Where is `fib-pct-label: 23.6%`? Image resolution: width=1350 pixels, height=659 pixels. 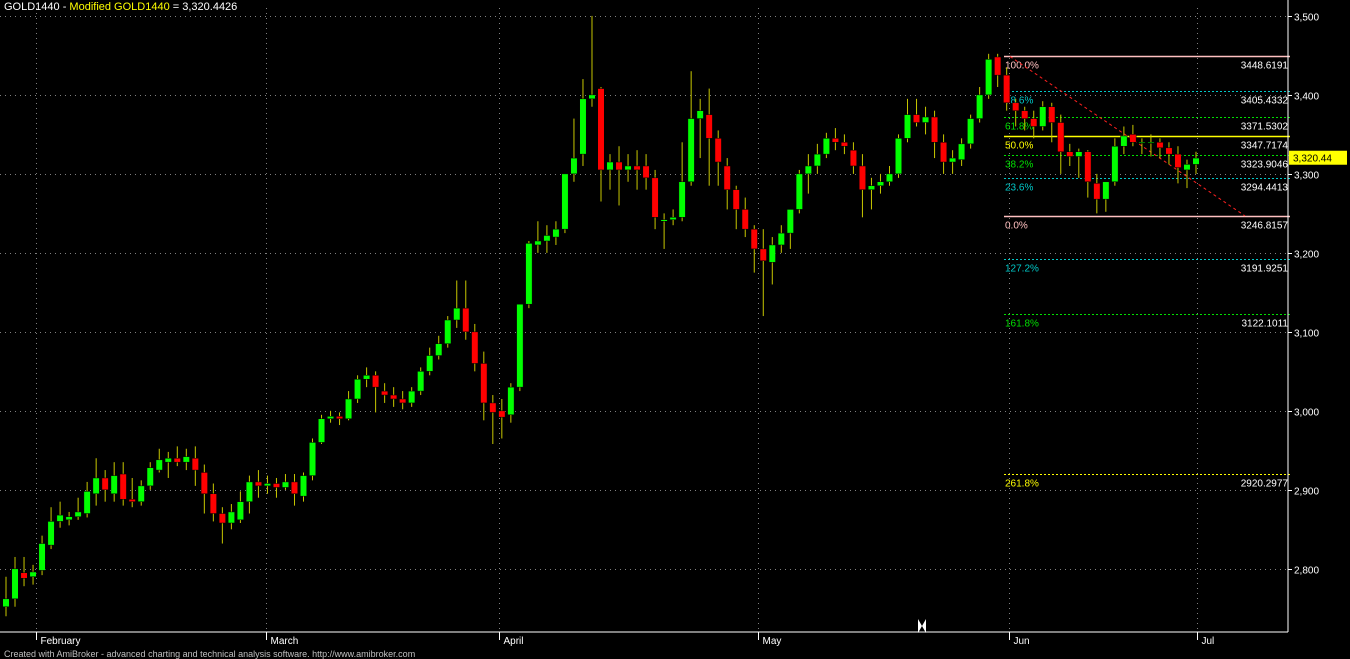 fib-pct-label: 23.6% is located at coordinates (1019, 188).